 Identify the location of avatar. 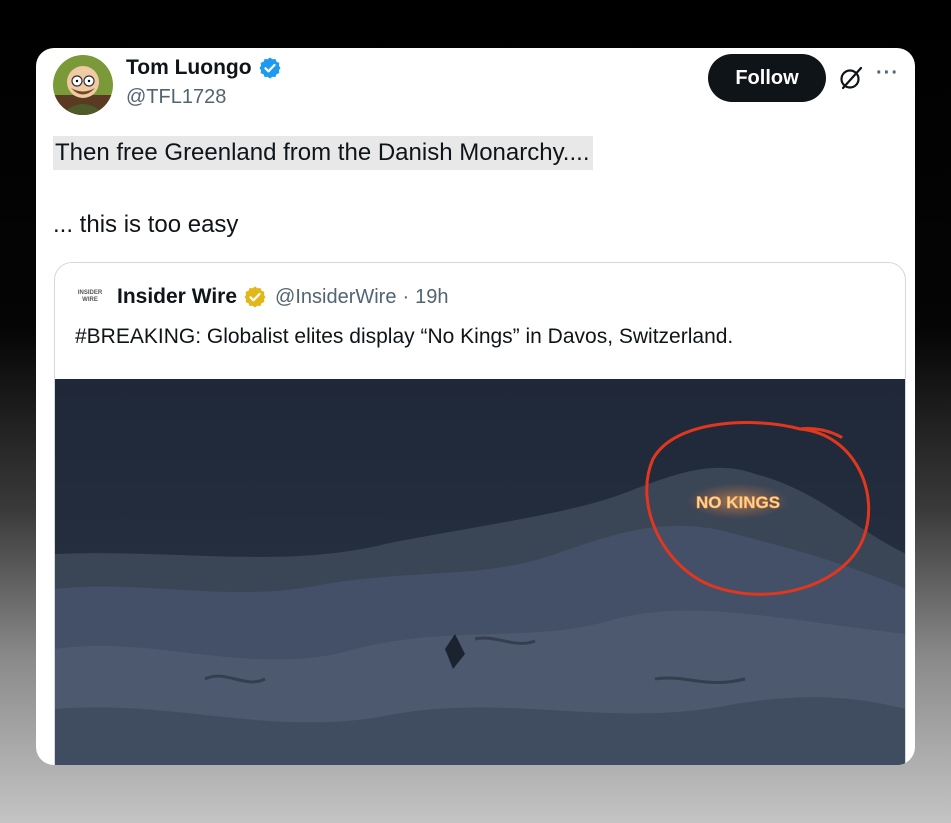
(83, 85).